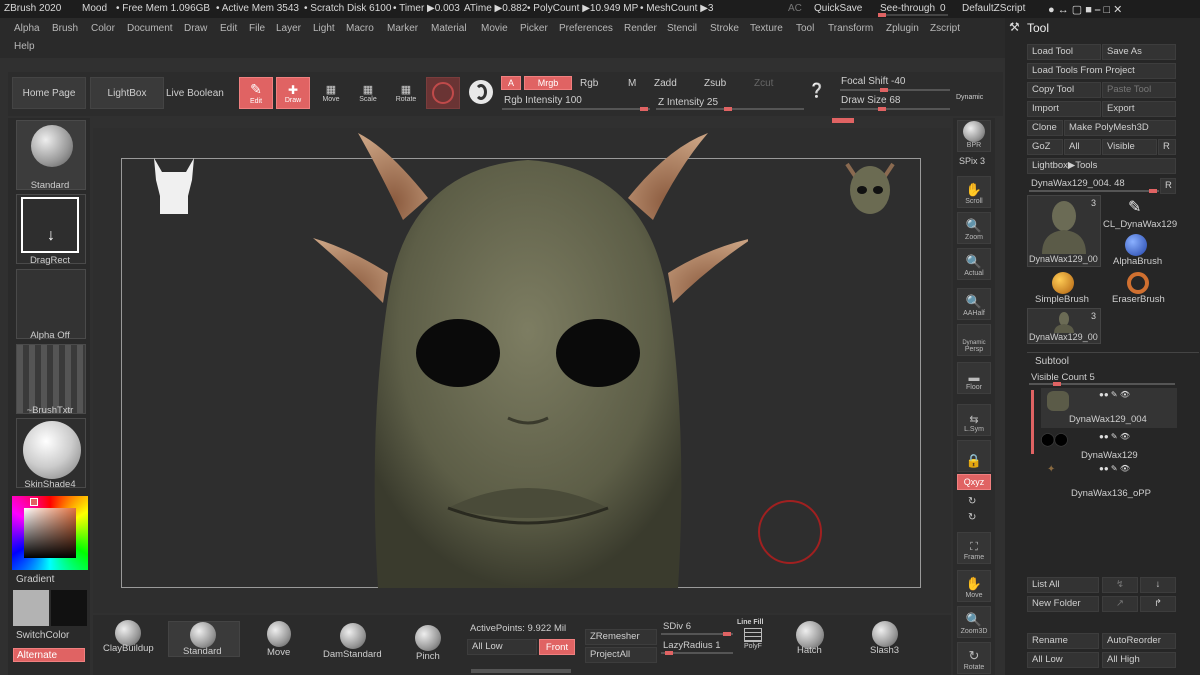 This screenshot has width=1200, height=675. What do you see at coordinates (1064, 109) in the screenshot?
I see `import-button: Import` at bounding box center [1064, 109].